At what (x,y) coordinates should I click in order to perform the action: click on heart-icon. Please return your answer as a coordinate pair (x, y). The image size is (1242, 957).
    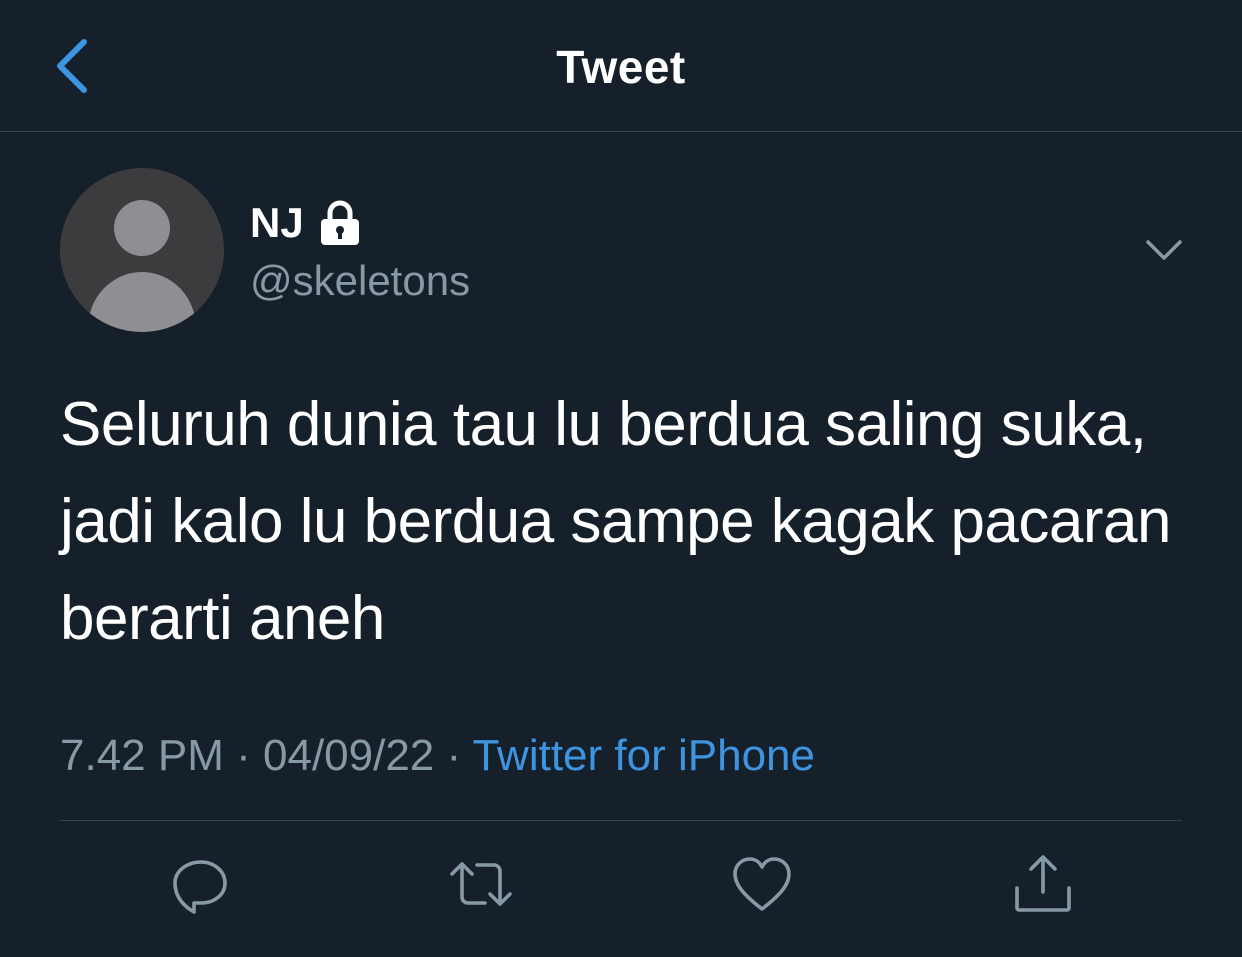
    Looking at the image, I should click on (762, 884).